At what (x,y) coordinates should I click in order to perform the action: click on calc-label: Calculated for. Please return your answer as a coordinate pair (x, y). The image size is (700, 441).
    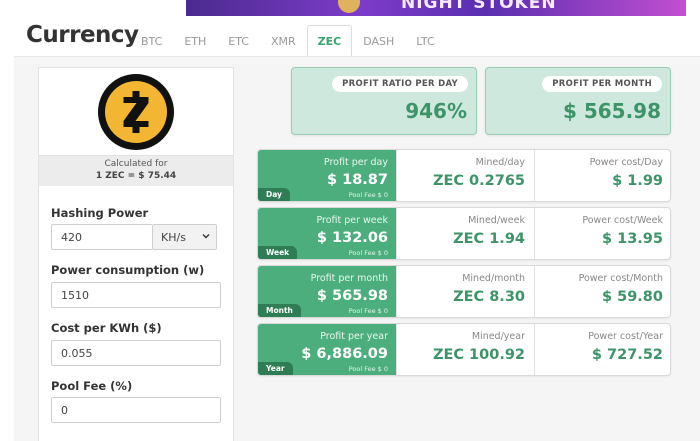
    Looking at the image, I should click on (136, 164).